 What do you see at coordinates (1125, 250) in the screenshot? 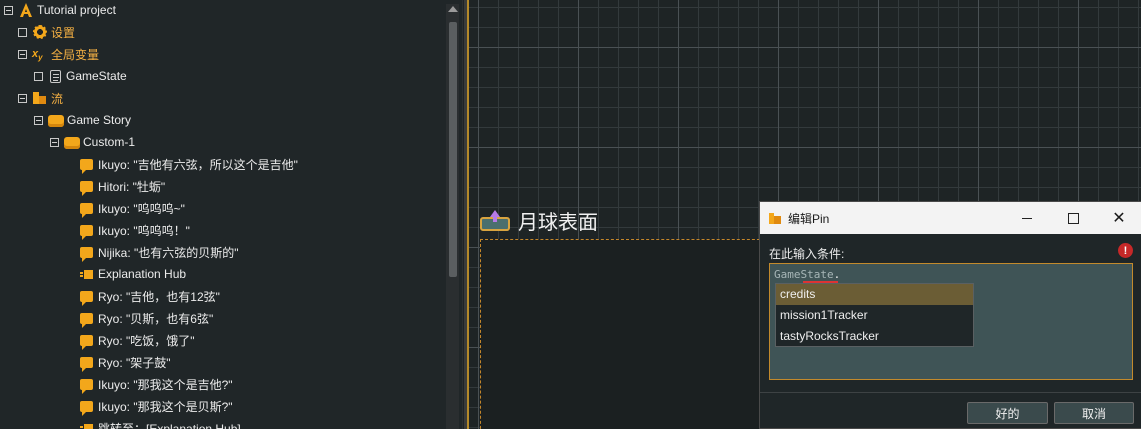
I see `error-icon: !` at bounding box center [1125, 250].